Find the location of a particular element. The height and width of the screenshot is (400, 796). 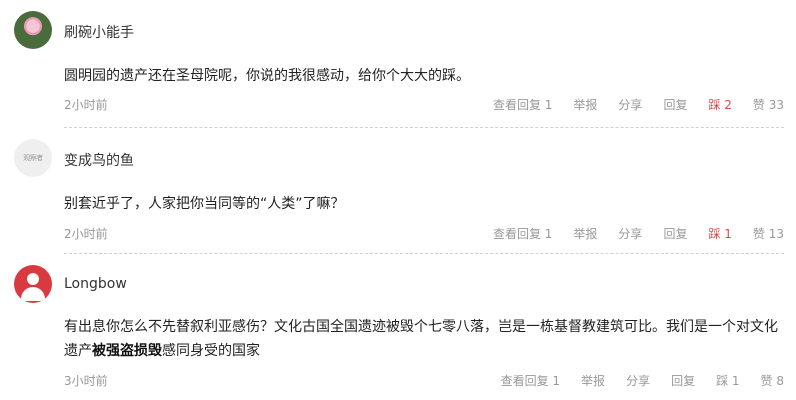

avatar is located at coordinates (33, 30).